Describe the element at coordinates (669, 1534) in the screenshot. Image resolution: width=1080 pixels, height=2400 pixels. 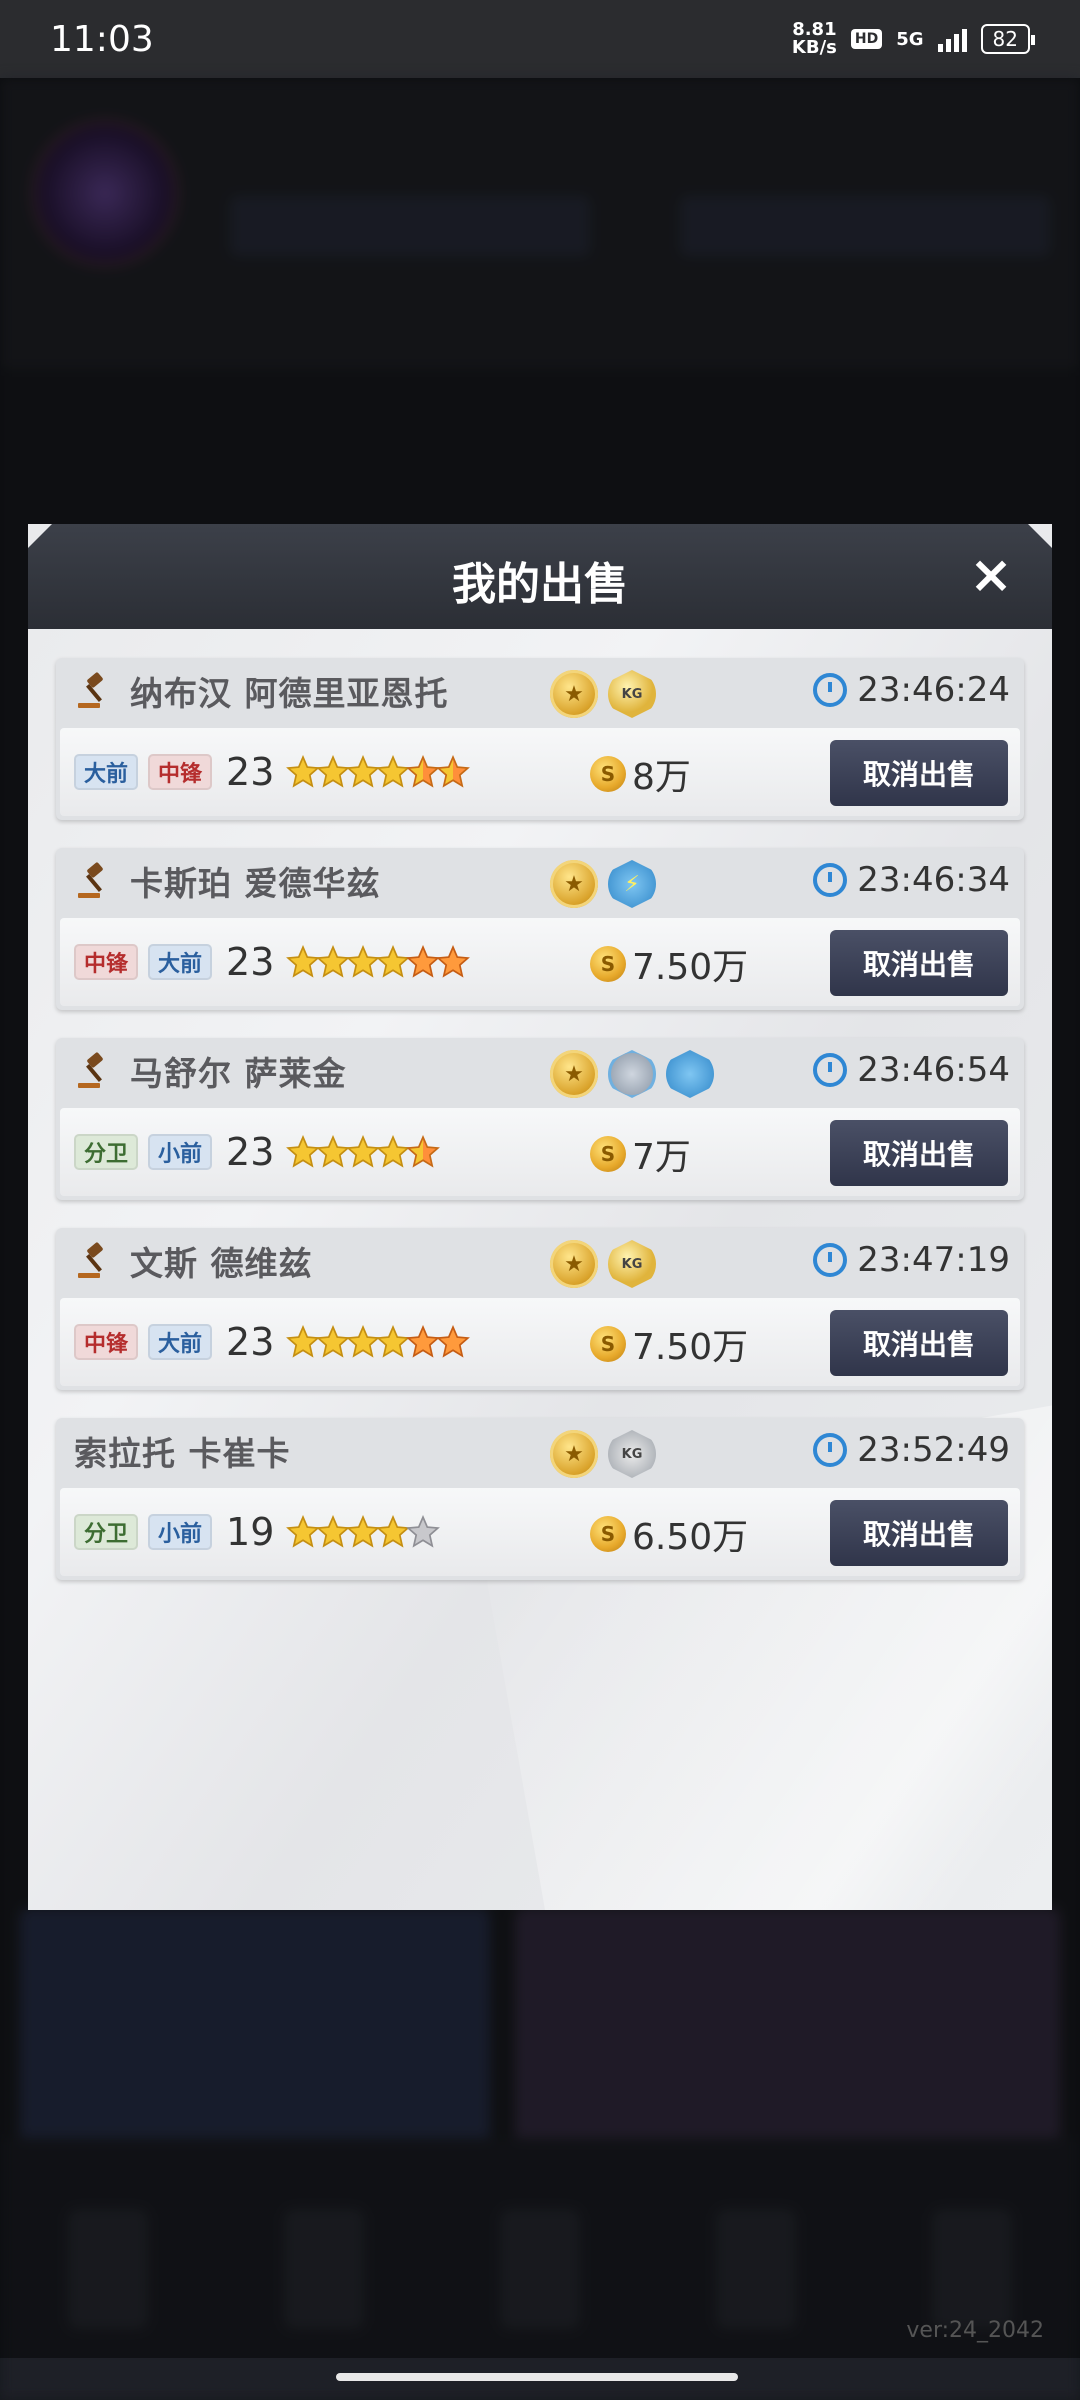
I see `sale-price: S 6.50万` at that location.